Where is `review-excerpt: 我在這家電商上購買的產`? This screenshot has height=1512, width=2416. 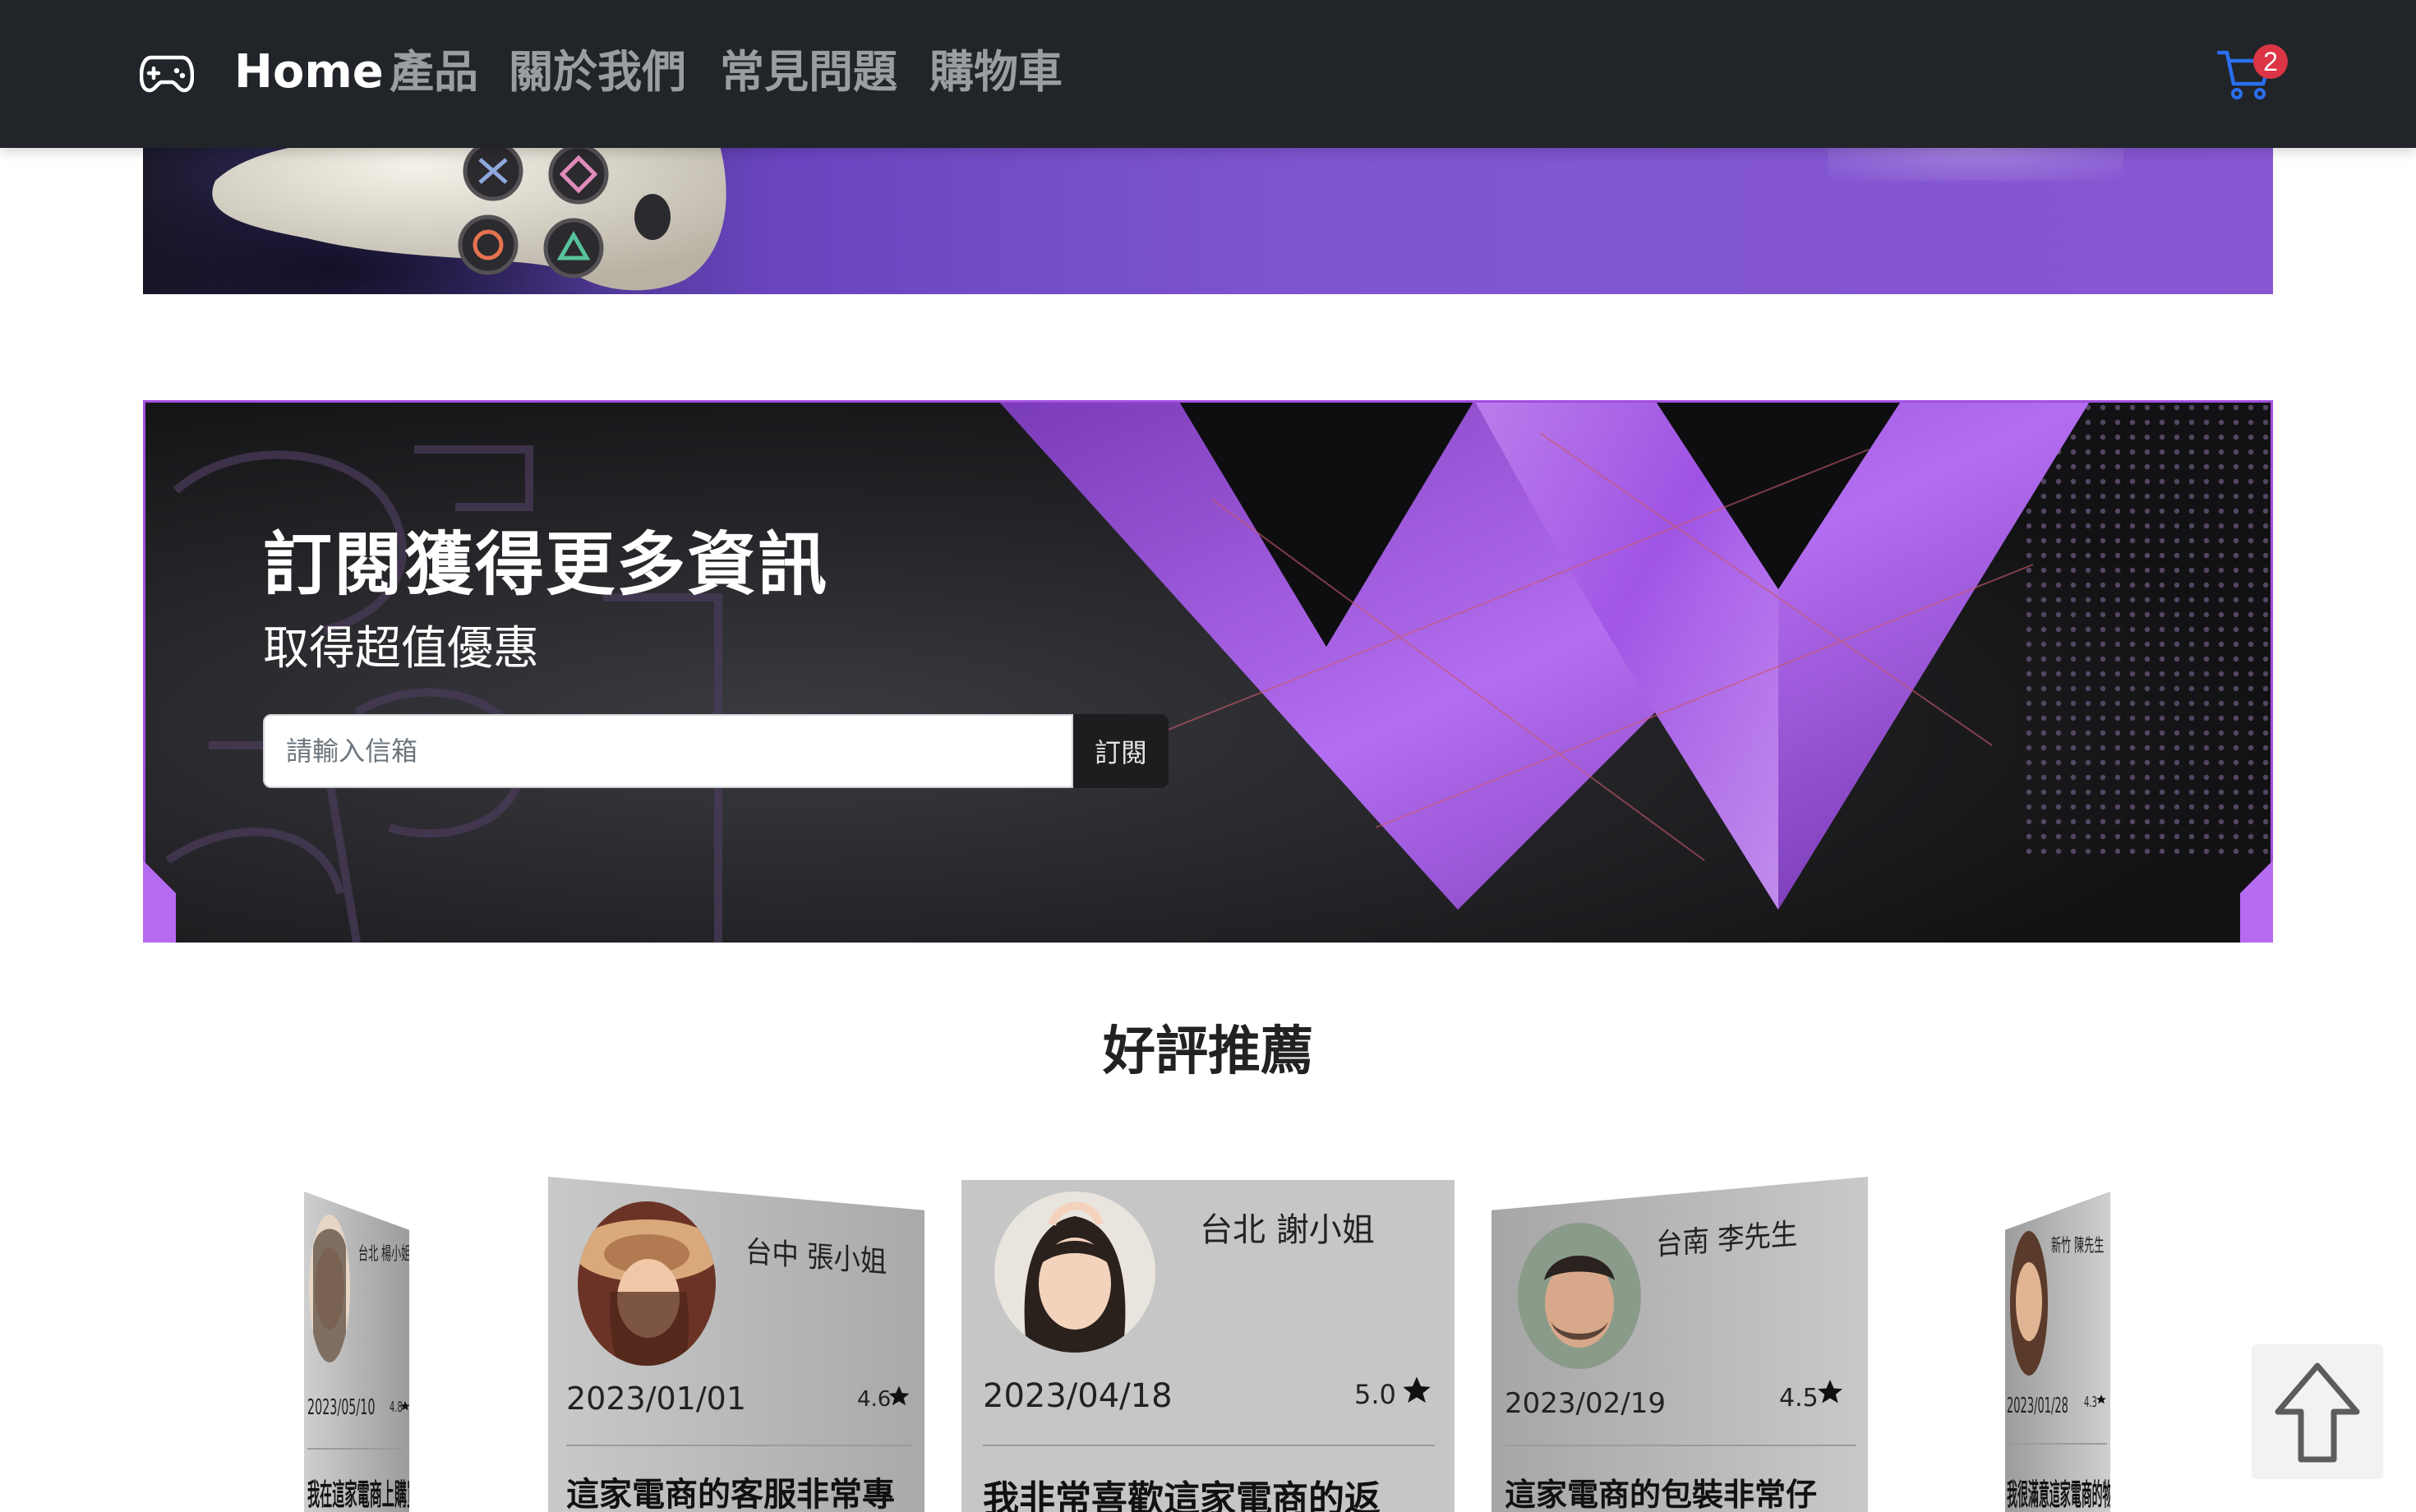 review-excerpt: 我在這家電商上購買的產 is located at coordinates (358, 1495).